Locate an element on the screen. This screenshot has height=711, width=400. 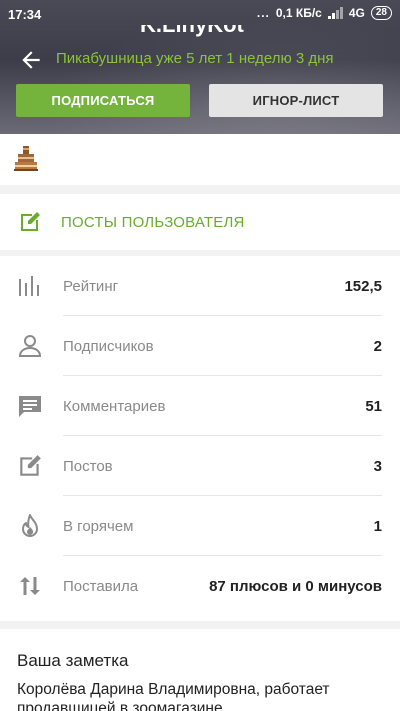
cake-award-icon is located at coordinates (26, 159).